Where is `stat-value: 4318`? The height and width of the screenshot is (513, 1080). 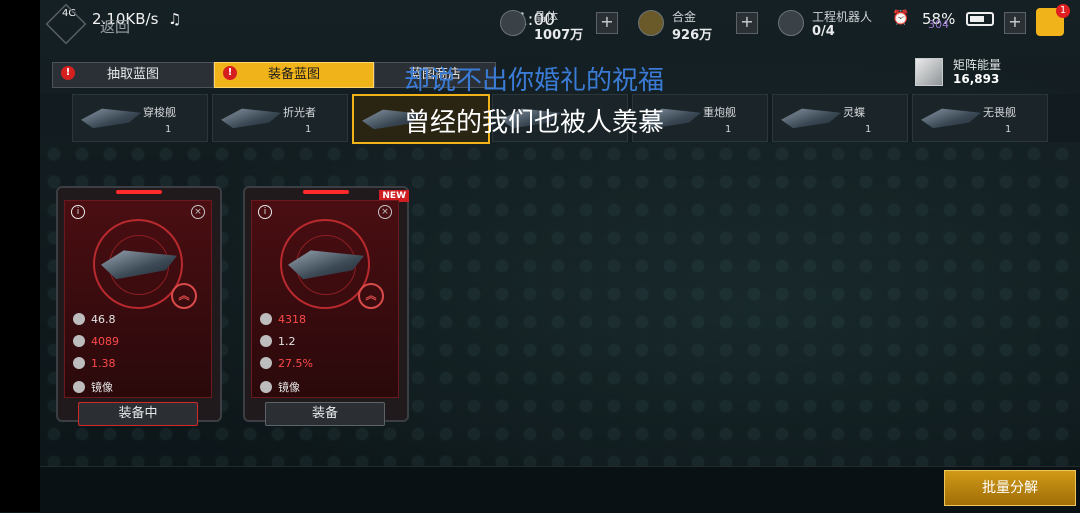 stat-value: 4318 is located at coordinates (292, 319).